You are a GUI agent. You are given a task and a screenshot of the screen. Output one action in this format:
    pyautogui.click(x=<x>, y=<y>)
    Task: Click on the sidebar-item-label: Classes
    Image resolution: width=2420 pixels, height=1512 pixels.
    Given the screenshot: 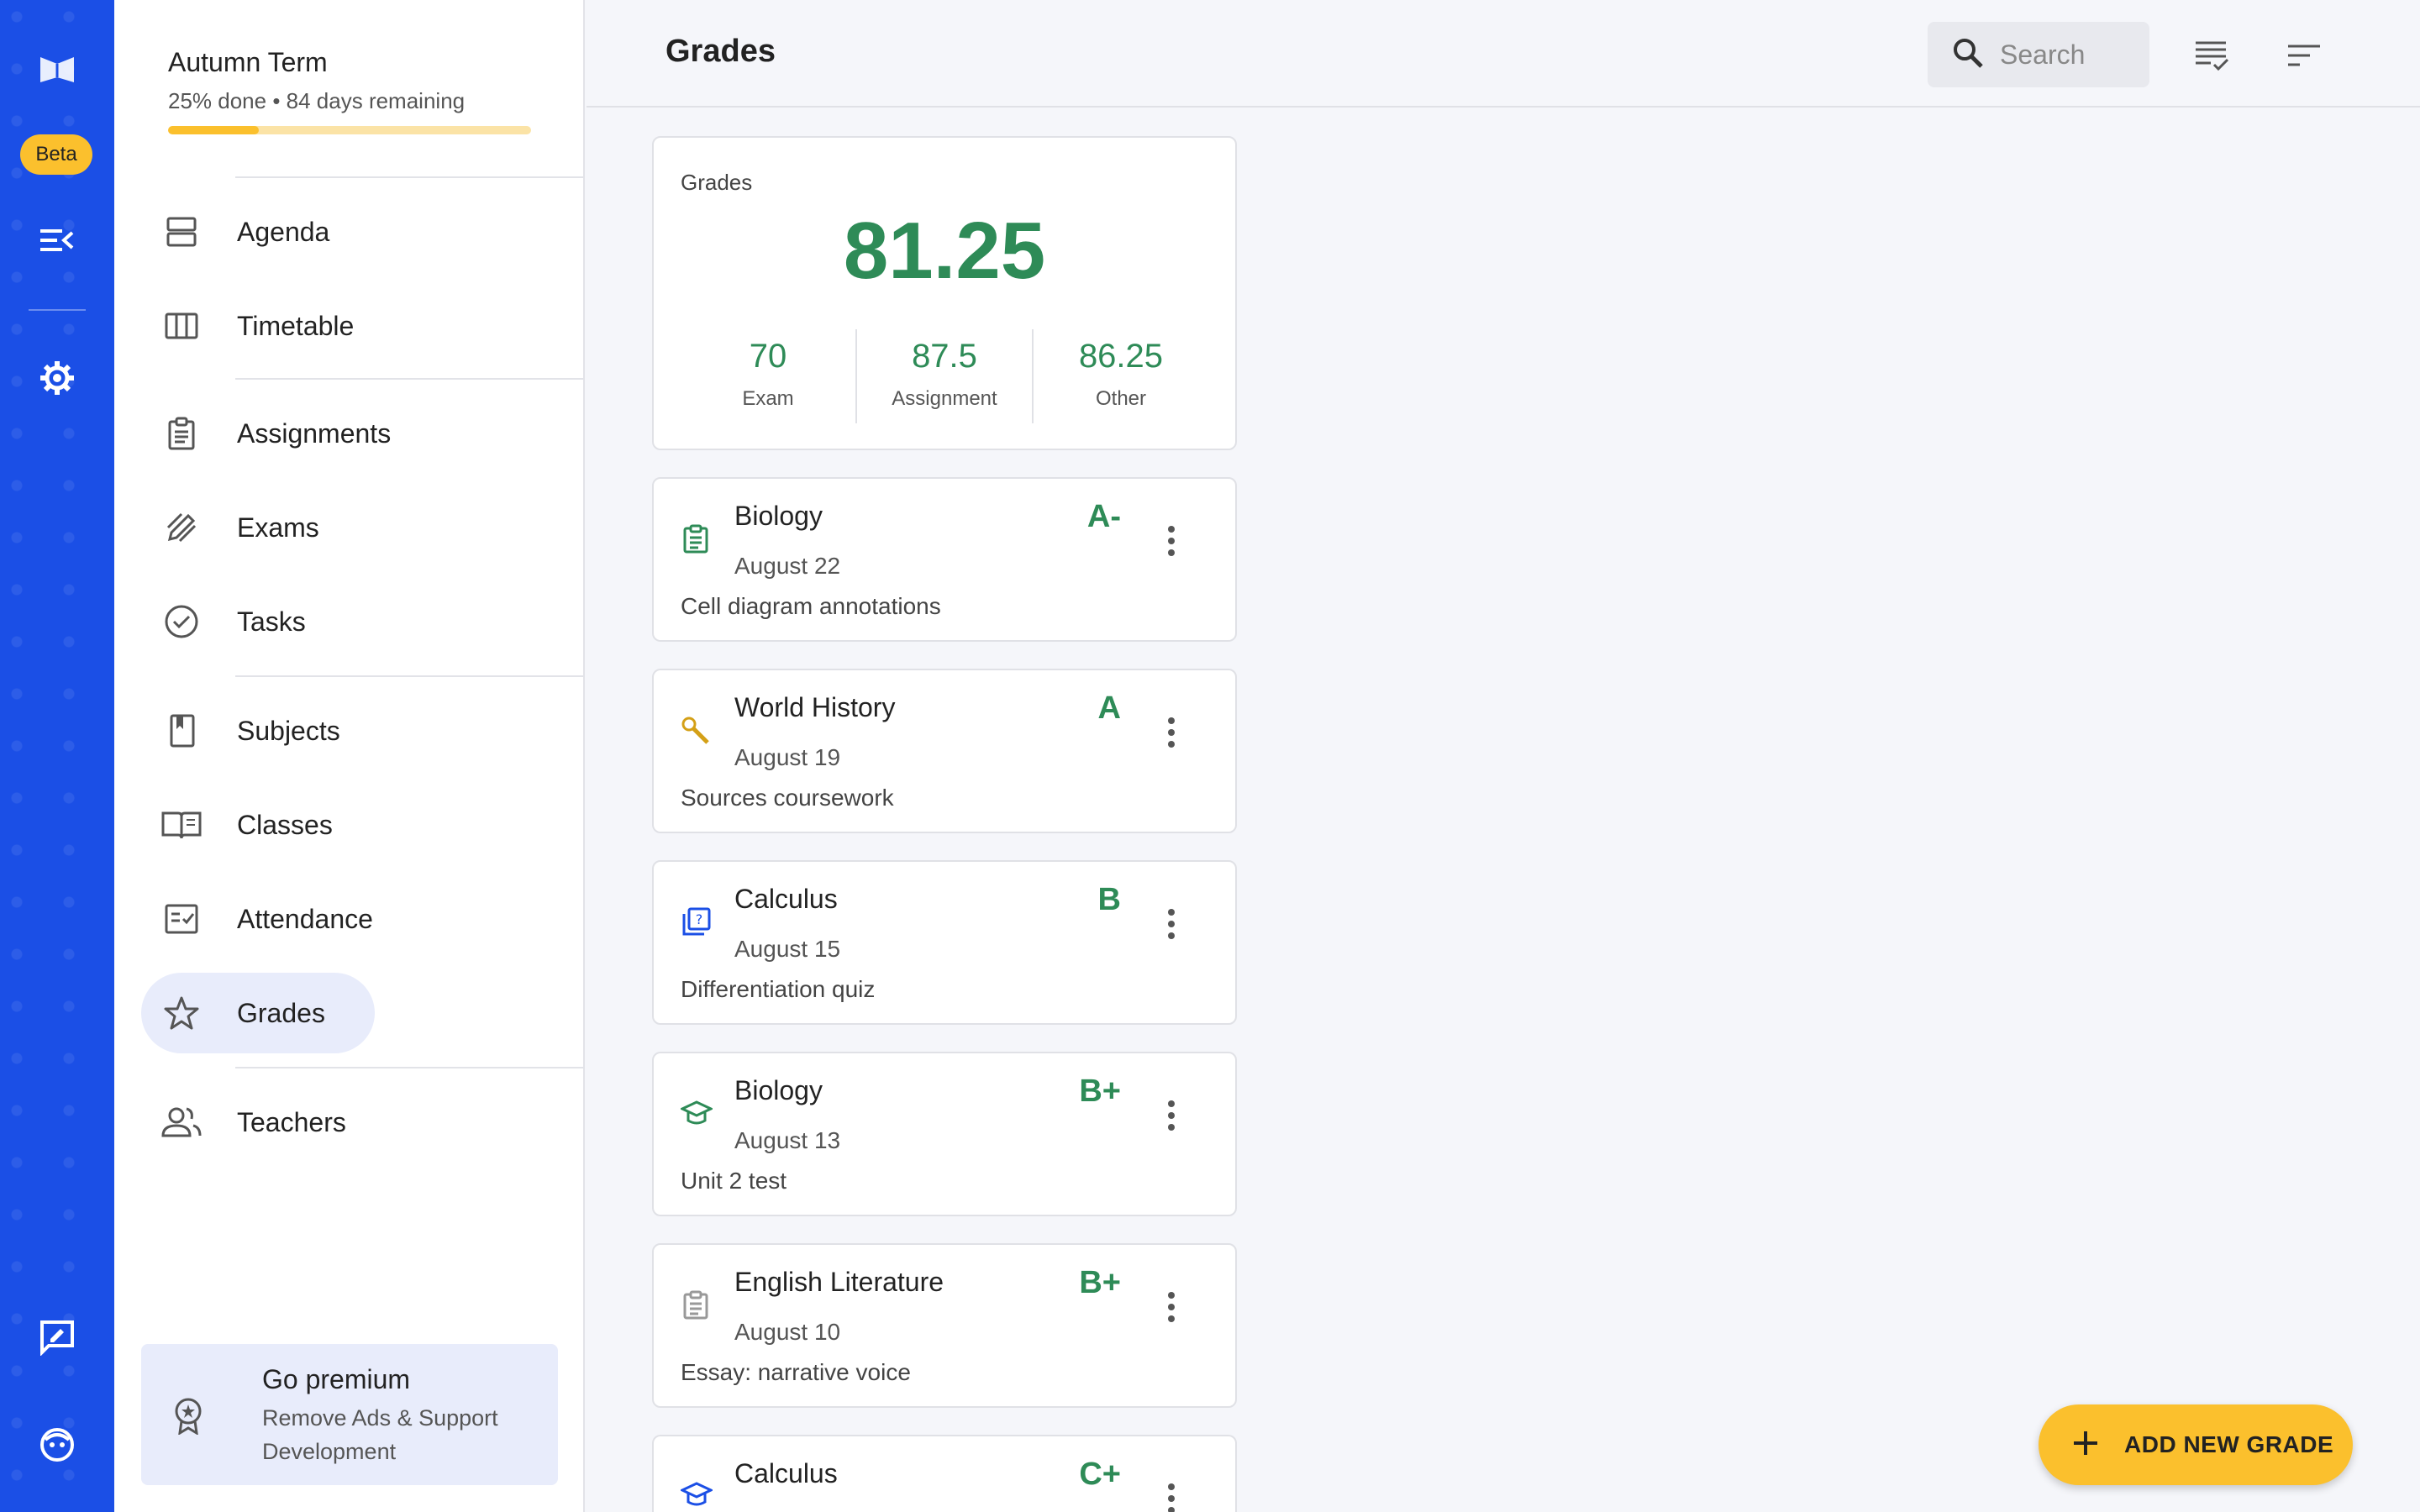 What is the action you would take?
    pyautogui.click(x=285, y=824)
    